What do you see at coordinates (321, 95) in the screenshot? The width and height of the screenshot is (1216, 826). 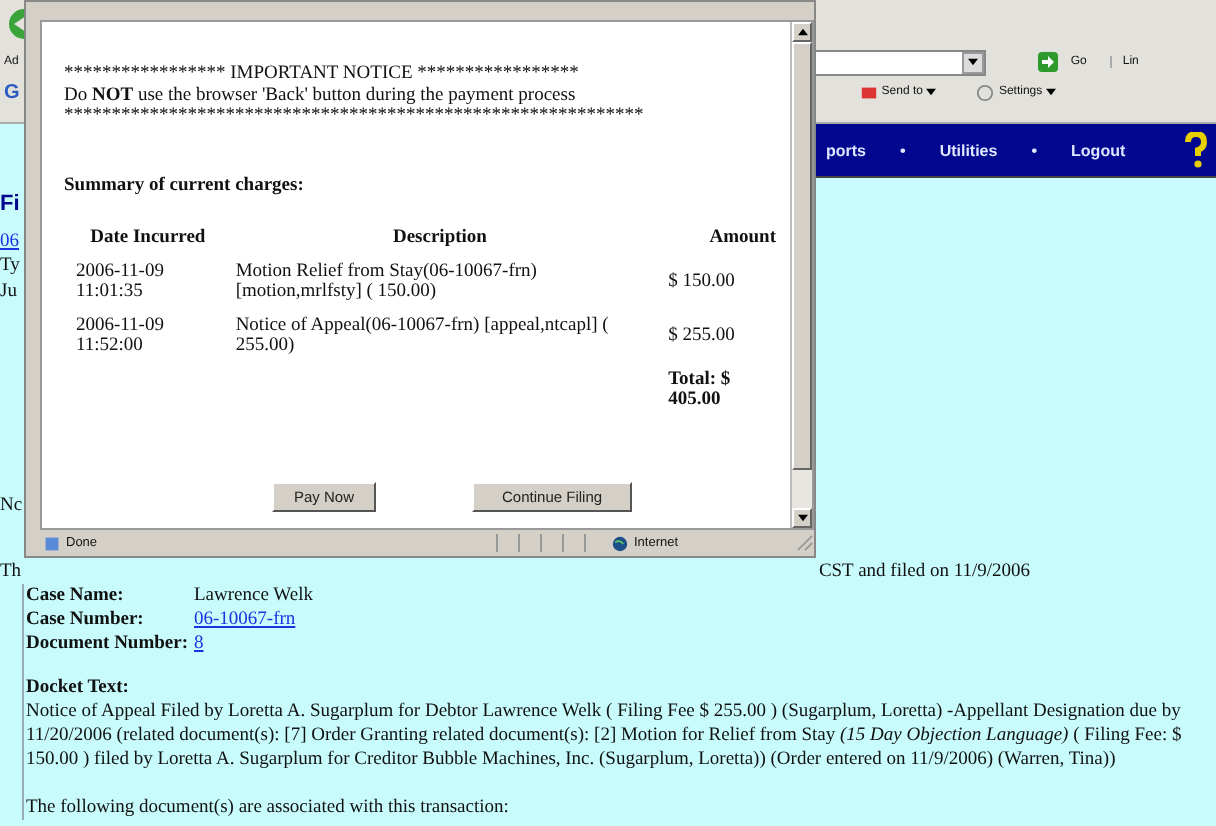 I see `notice-text: Do NOT use the browser 'Back' button during the payment process` at bounding box center [321, 95].